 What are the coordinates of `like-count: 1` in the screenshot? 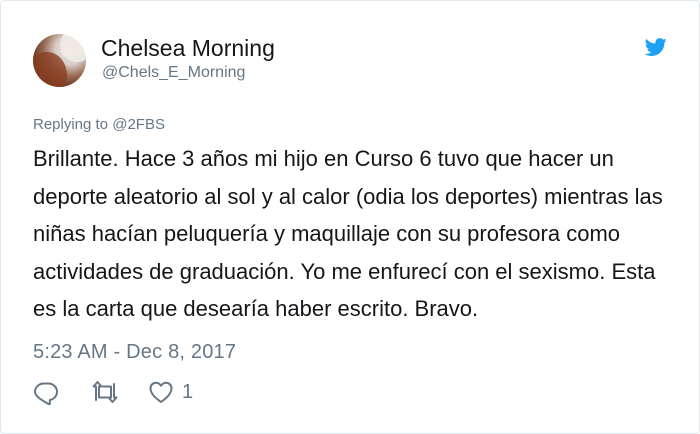 It's located at (188, 391).